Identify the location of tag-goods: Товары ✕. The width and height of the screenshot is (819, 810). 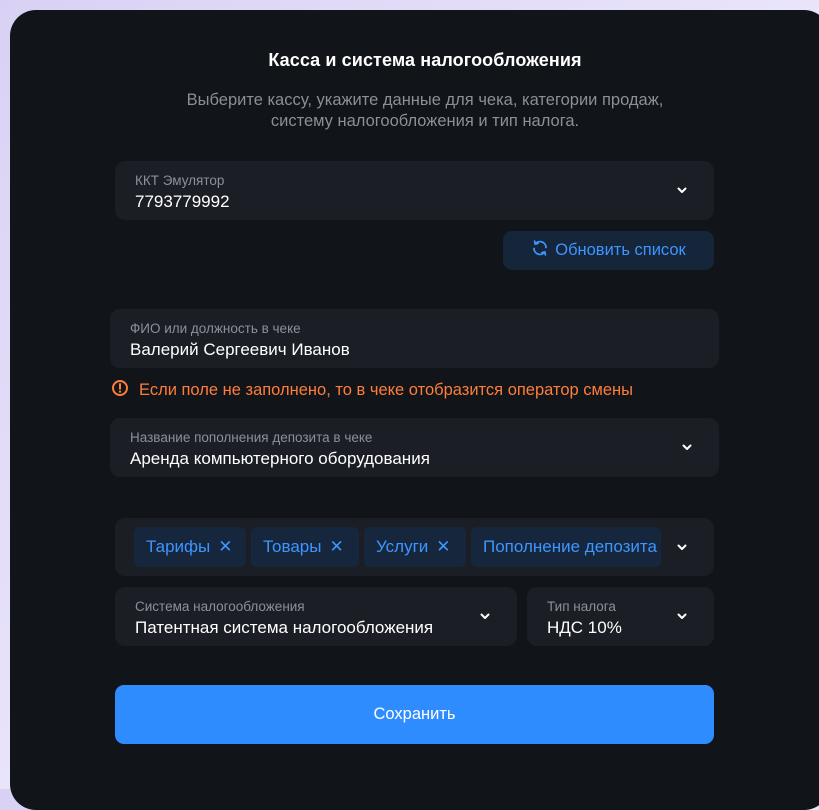
(305, 547).